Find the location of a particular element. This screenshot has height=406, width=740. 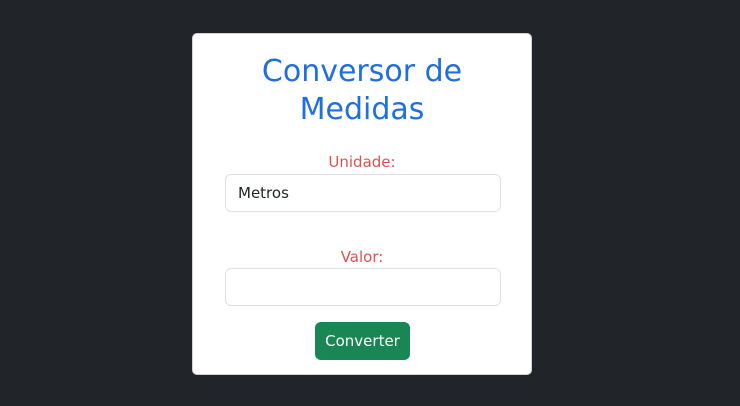

valor-input is located at coordinates (363, 287).